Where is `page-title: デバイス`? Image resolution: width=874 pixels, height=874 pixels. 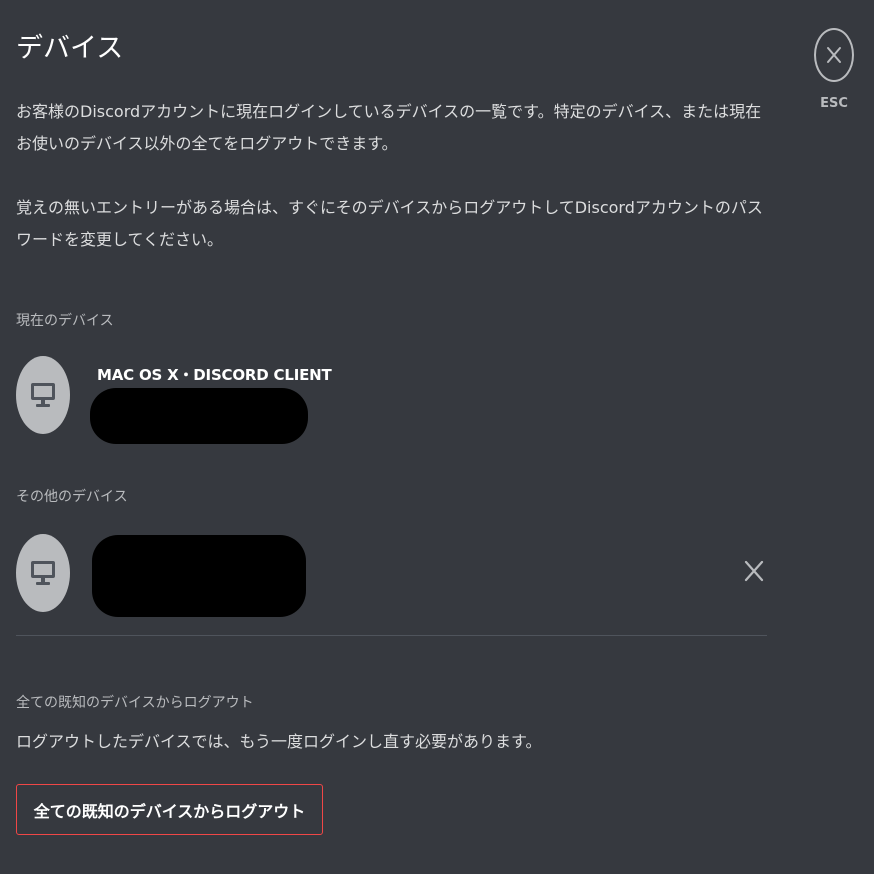
page-title: デバイス is located at coordinates (70, 48).